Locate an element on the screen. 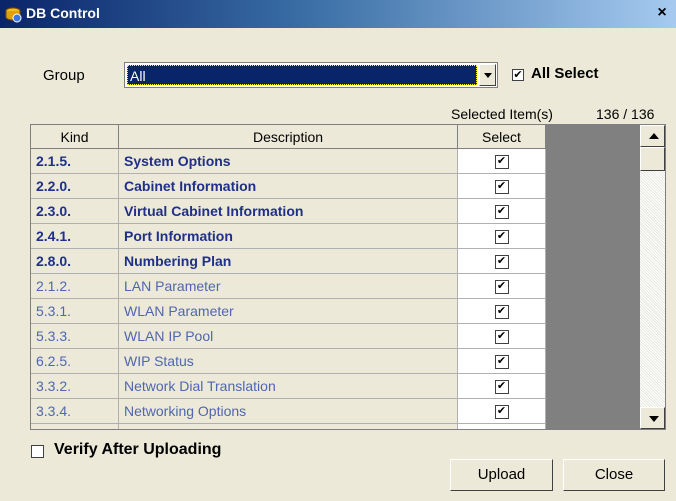 The height and width of the screenshot is (501, 676). upload-button: Upload is located at coordinates (501, 475).